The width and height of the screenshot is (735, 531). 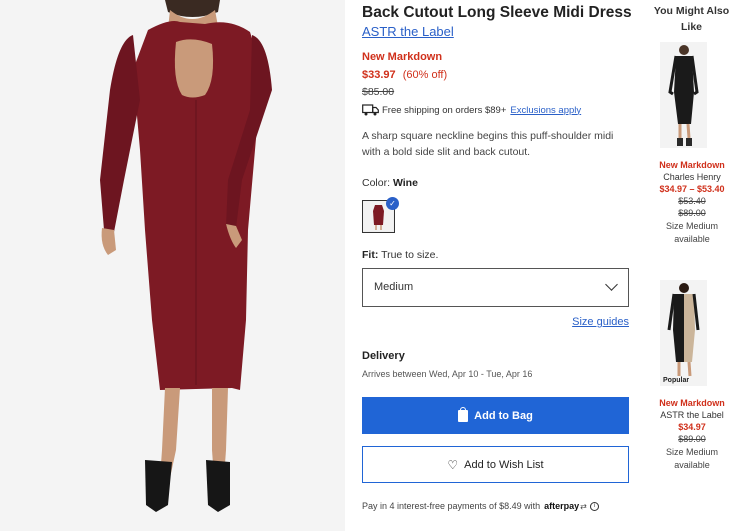 I want to click on fit-label: Fit:, so click(x=370, y=255).